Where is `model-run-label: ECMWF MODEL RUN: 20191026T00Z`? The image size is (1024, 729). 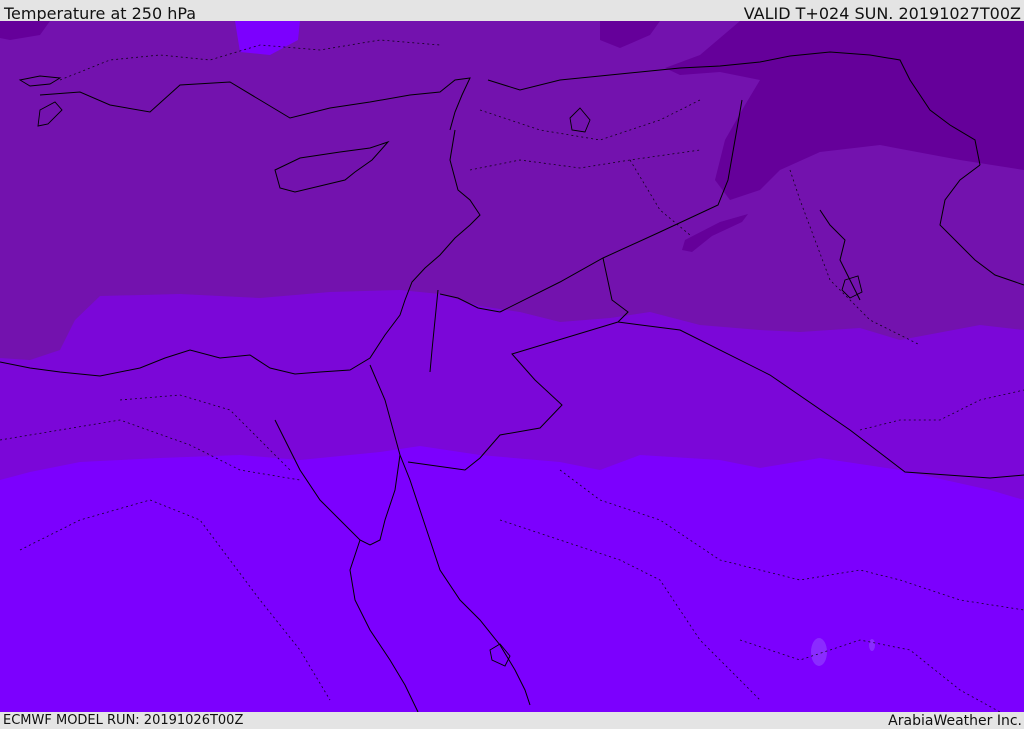 model-run-label: ECMWF MODEL RUN: 20191026T00Z is located at coordinates (123, 720).